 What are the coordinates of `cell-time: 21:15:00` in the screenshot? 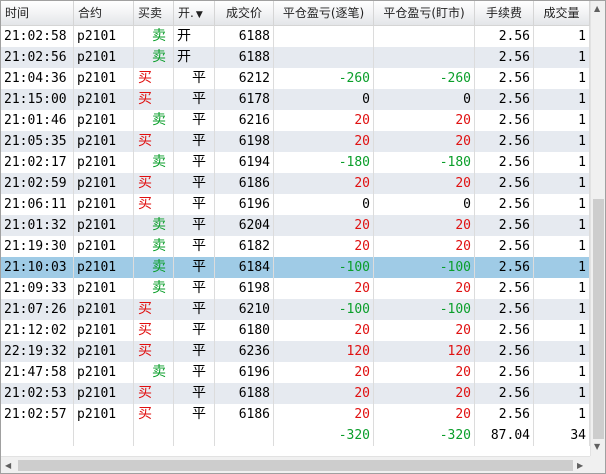 It's located at (37, 99).